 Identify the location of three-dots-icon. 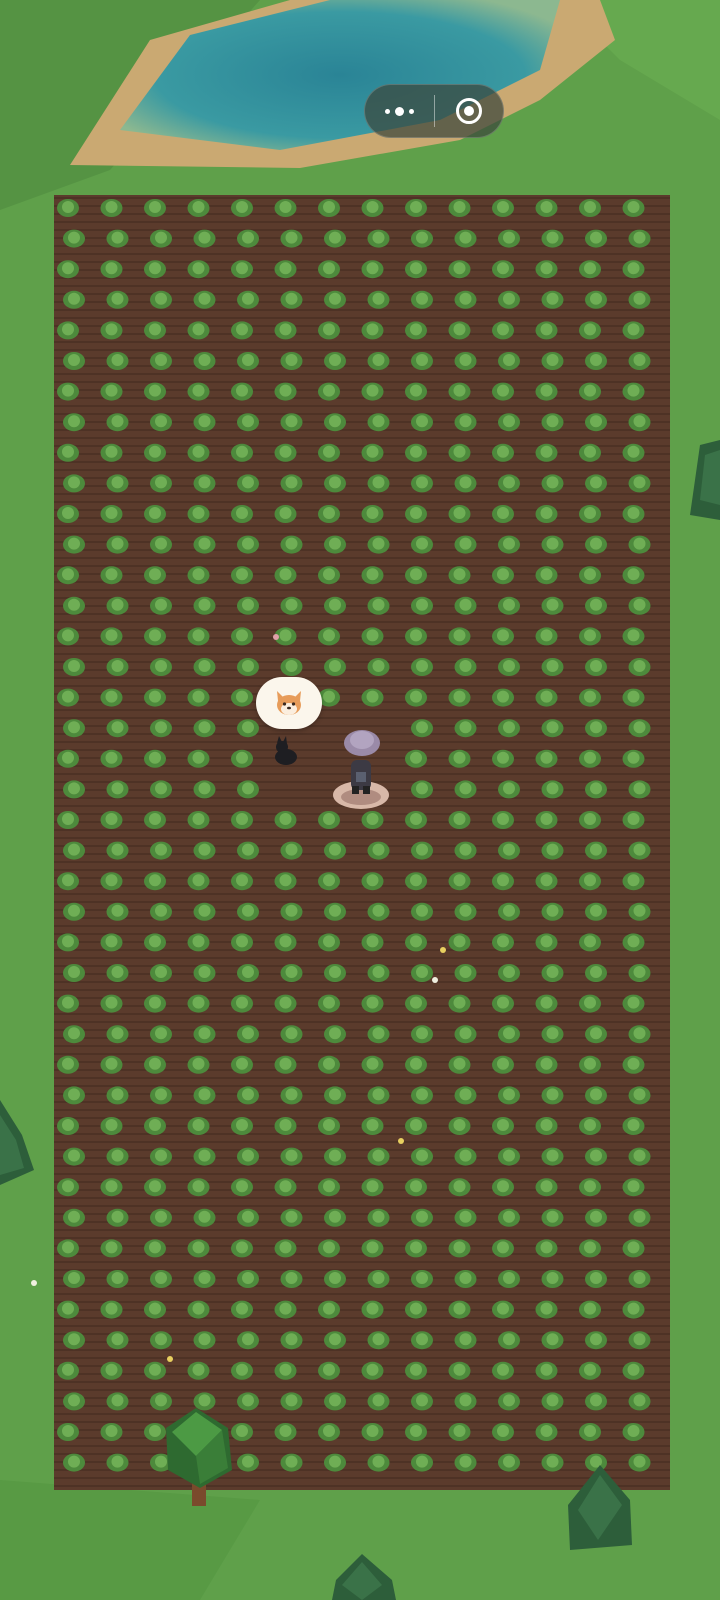
(399, 111).